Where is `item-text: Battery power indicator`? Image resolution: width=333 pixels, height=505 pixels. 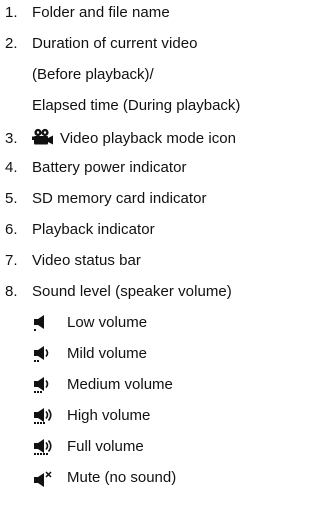
item-text: Battery power indicator is located at coordinates (109, 167).